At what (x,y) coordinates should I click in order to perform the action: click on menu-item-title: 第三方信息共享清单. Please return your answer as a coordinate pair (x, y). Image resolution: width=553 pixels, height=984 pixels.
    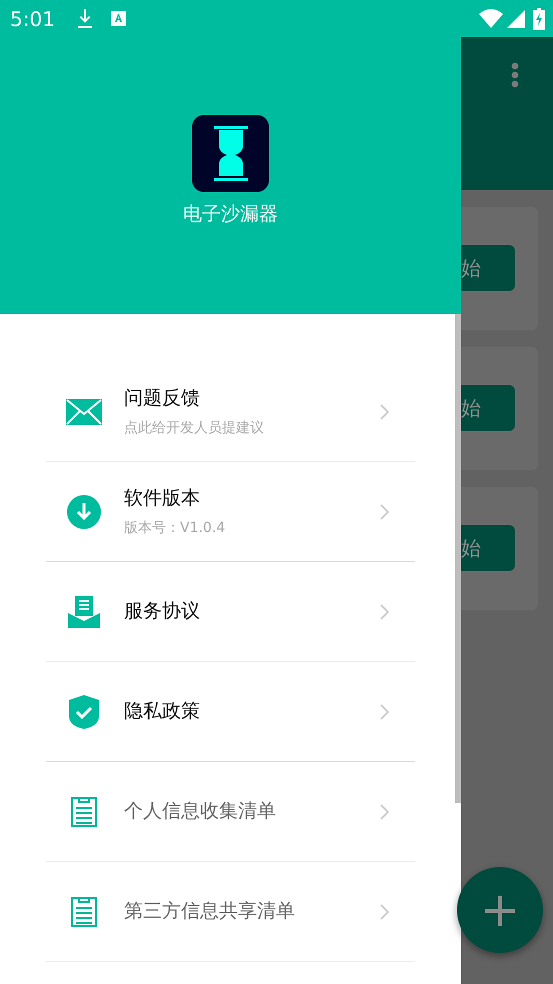
    Looking at the image, I should click on (252, 911).